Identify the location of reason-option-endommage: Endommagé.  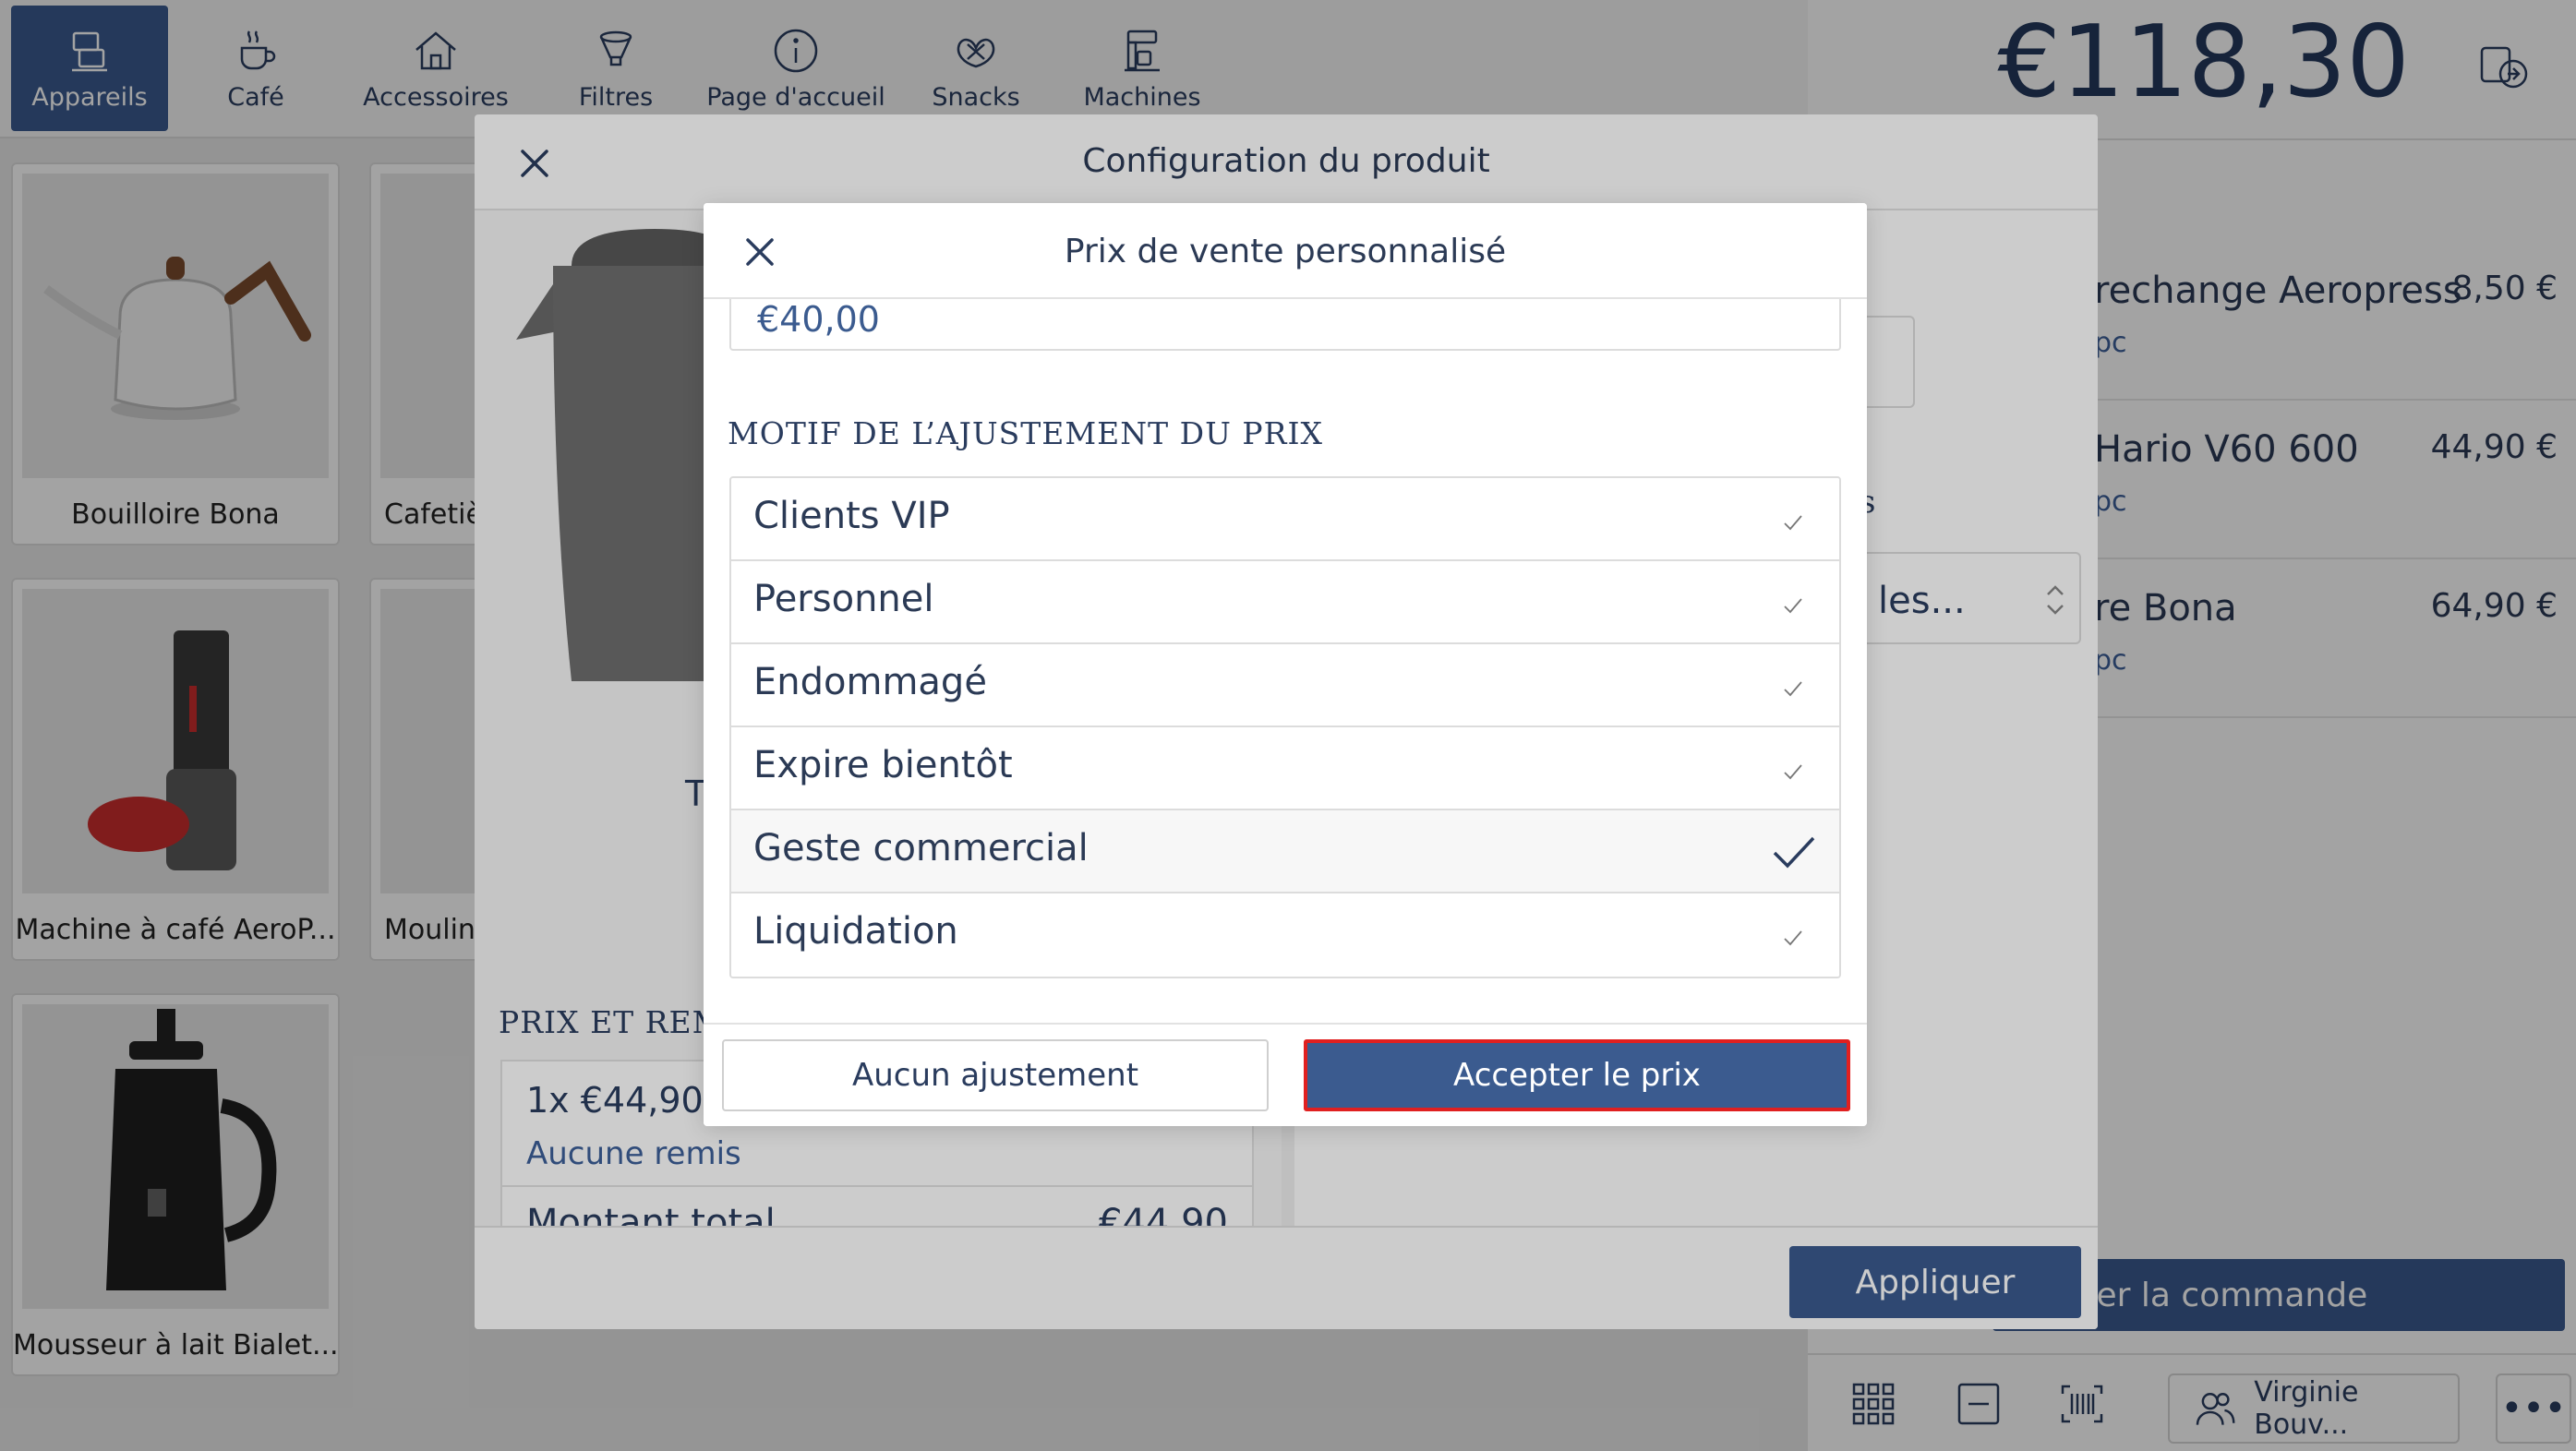
(1285, 685).